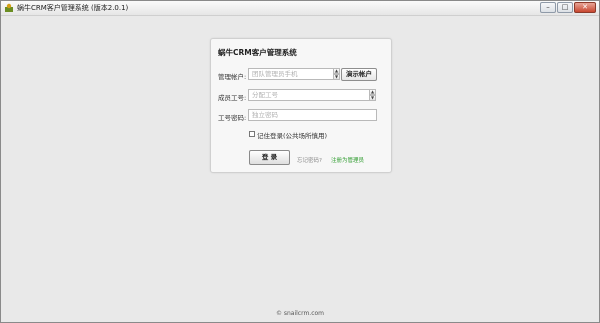 This screenshot has height=323, width=600. Describe the element at coordinates (585, 7) in the screenshot. I see `close-button: ✕` at that location.